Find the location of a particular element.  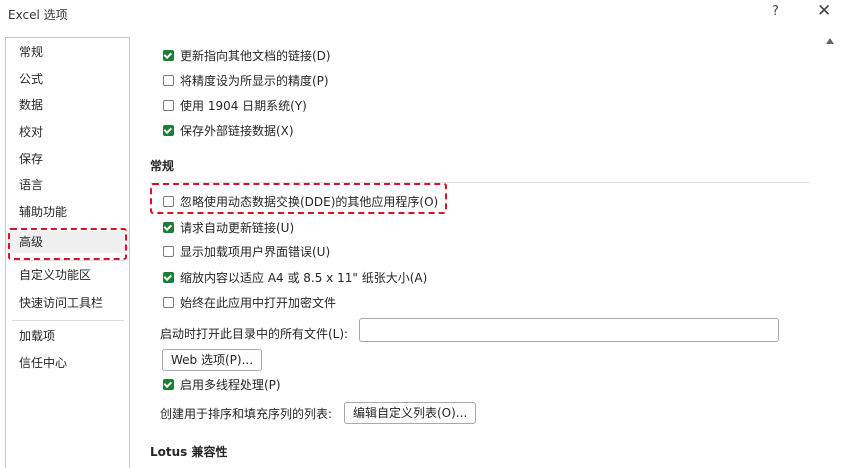

option-label: 启用多线程处理(P) is located at coordinates (230, 384).